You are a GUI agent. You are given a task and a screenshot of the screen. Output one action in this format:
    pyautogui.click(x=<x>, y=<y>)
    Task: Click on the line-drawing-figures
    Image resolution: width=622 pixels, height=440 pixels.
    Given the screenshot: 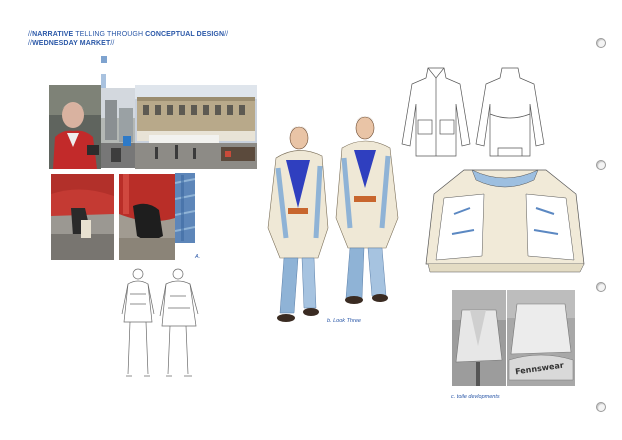 What is the action you would take?
    pyautogui.click(x=161, y=324)
    